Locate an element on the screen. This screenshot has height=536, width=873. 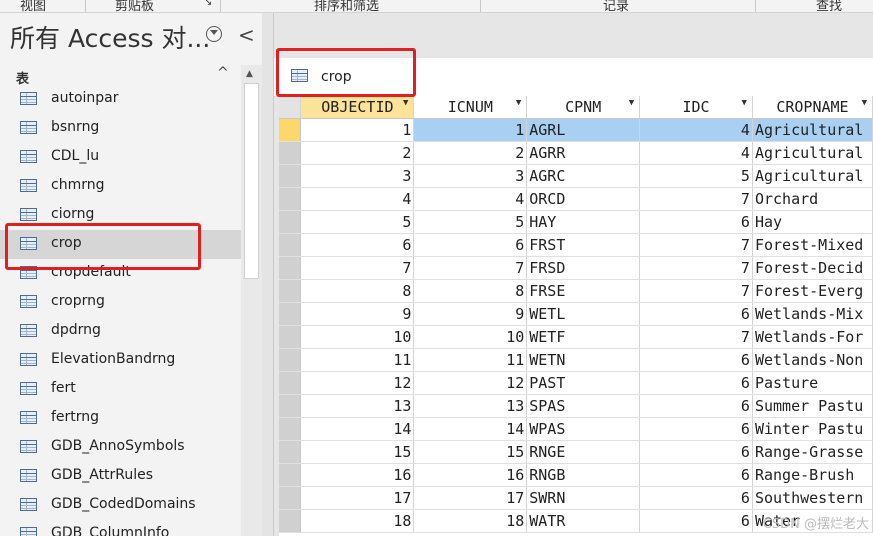
table-row: 16 16 RNGB 6 Range-Brush is located at coordinates (576, 475).